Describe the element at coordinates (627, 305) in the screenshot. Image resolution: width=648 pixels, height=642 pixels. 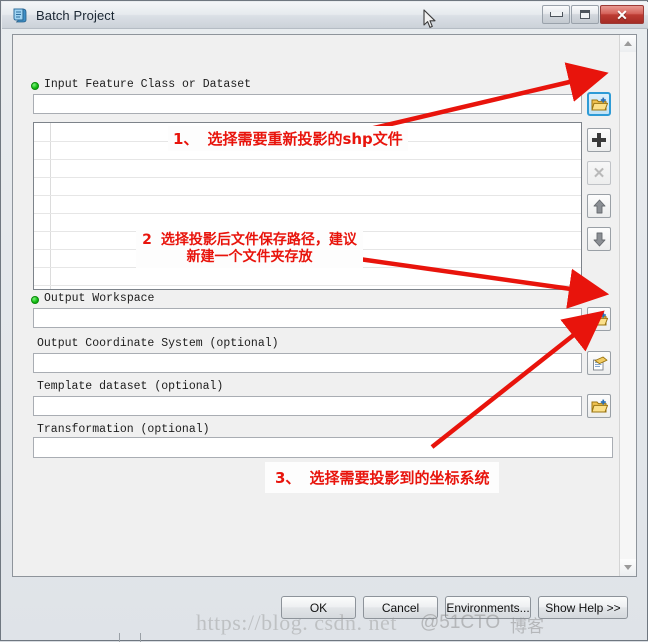
I see `panel-scrollbar` at that location.